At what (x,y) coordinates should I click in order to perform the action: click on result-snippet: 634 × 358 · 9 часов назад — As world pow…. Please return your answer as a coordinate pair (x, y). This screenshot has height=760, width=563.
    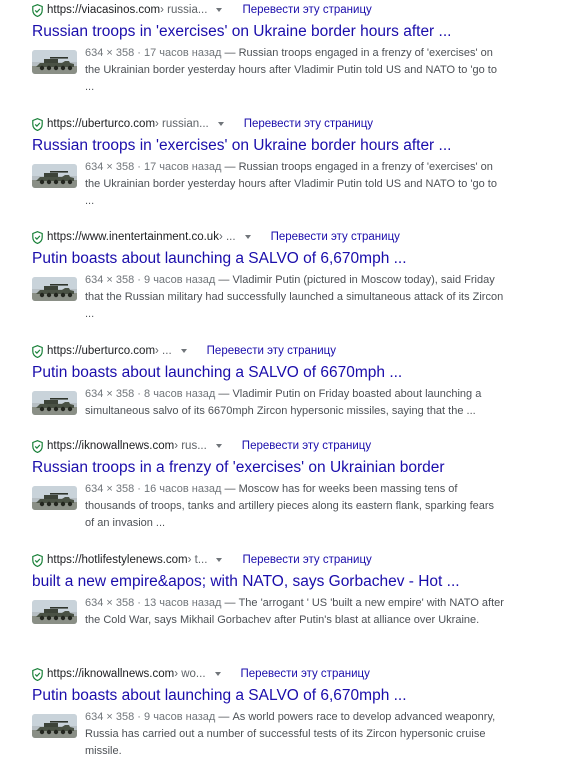
    Looking at the image, I should click on (295, 734).